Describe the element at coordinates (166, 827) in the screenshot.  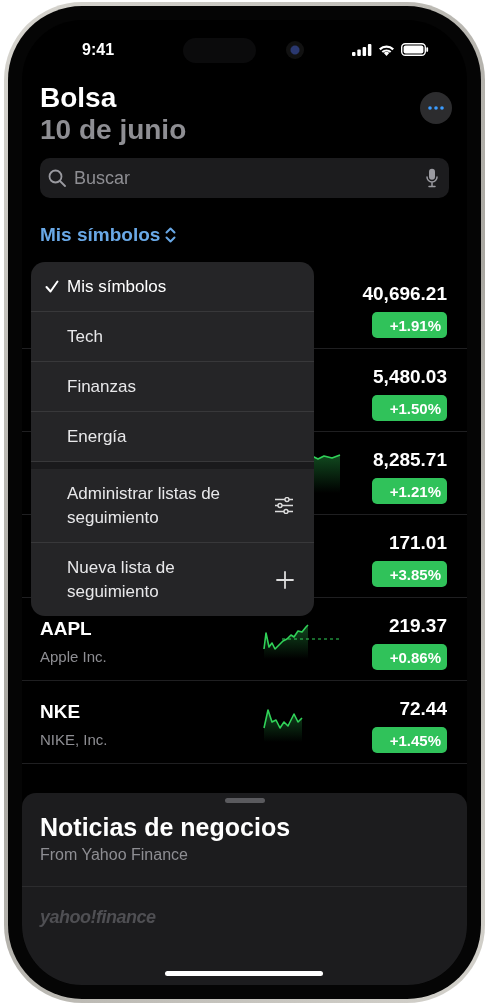
I see `sheet-title: Noticias de negocios` at that location.